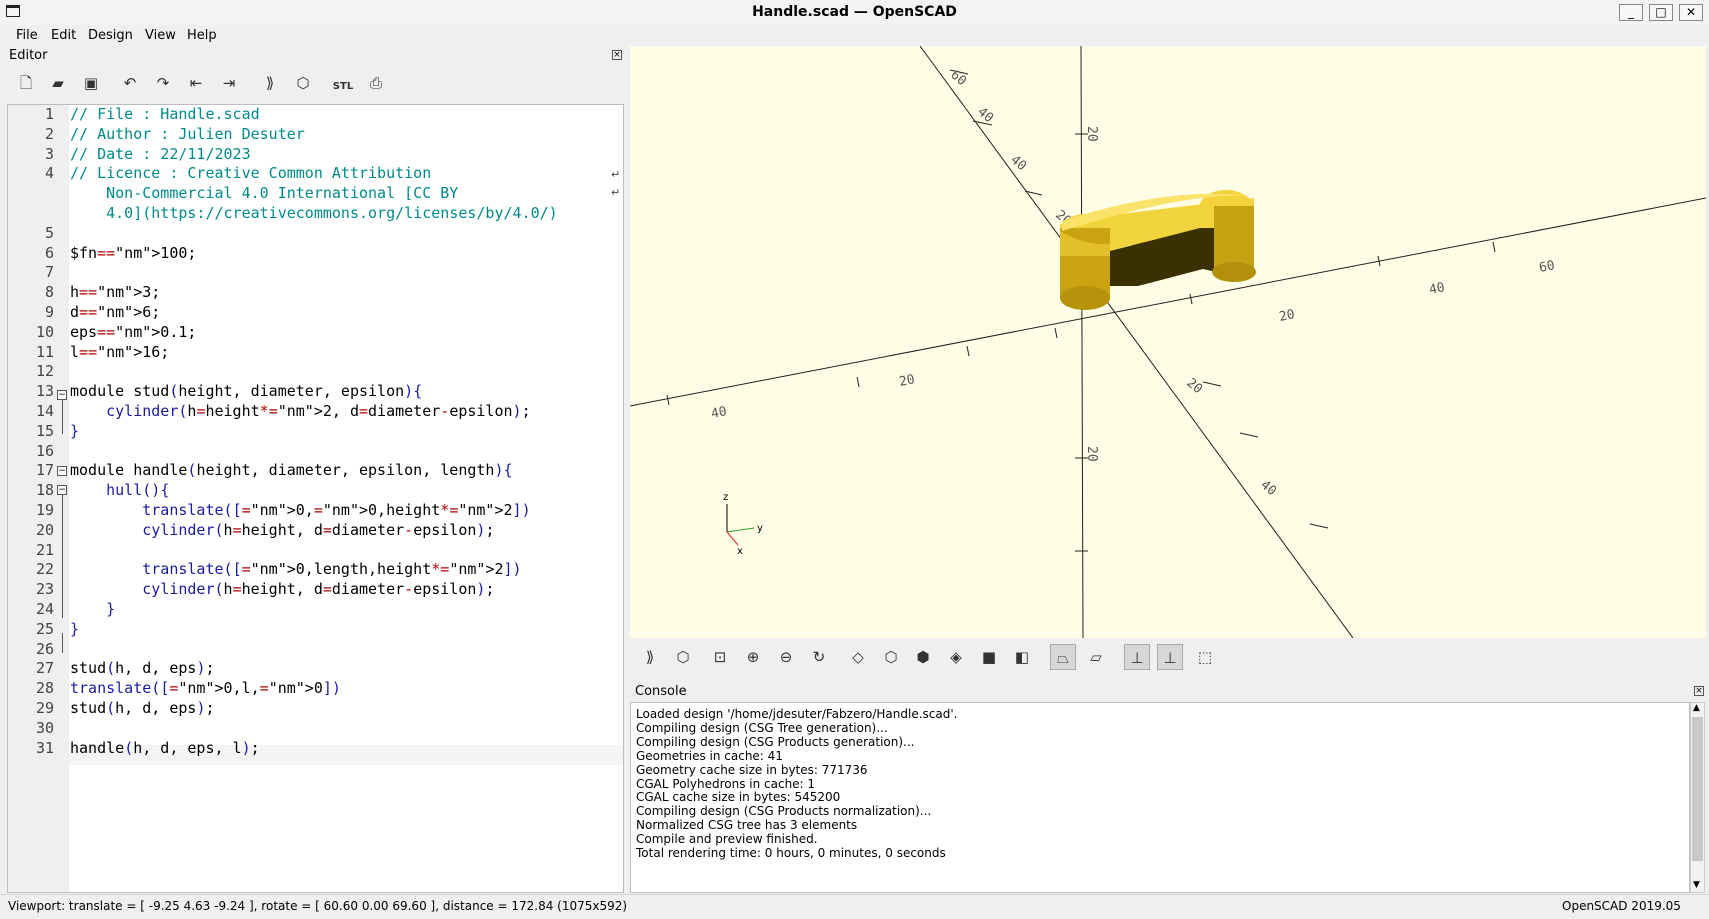 The width and height of the screenshot is (1709, 919). Describe the element at coordinates (44, 430) in the screenshot. I see `line-number: 15` at that location.